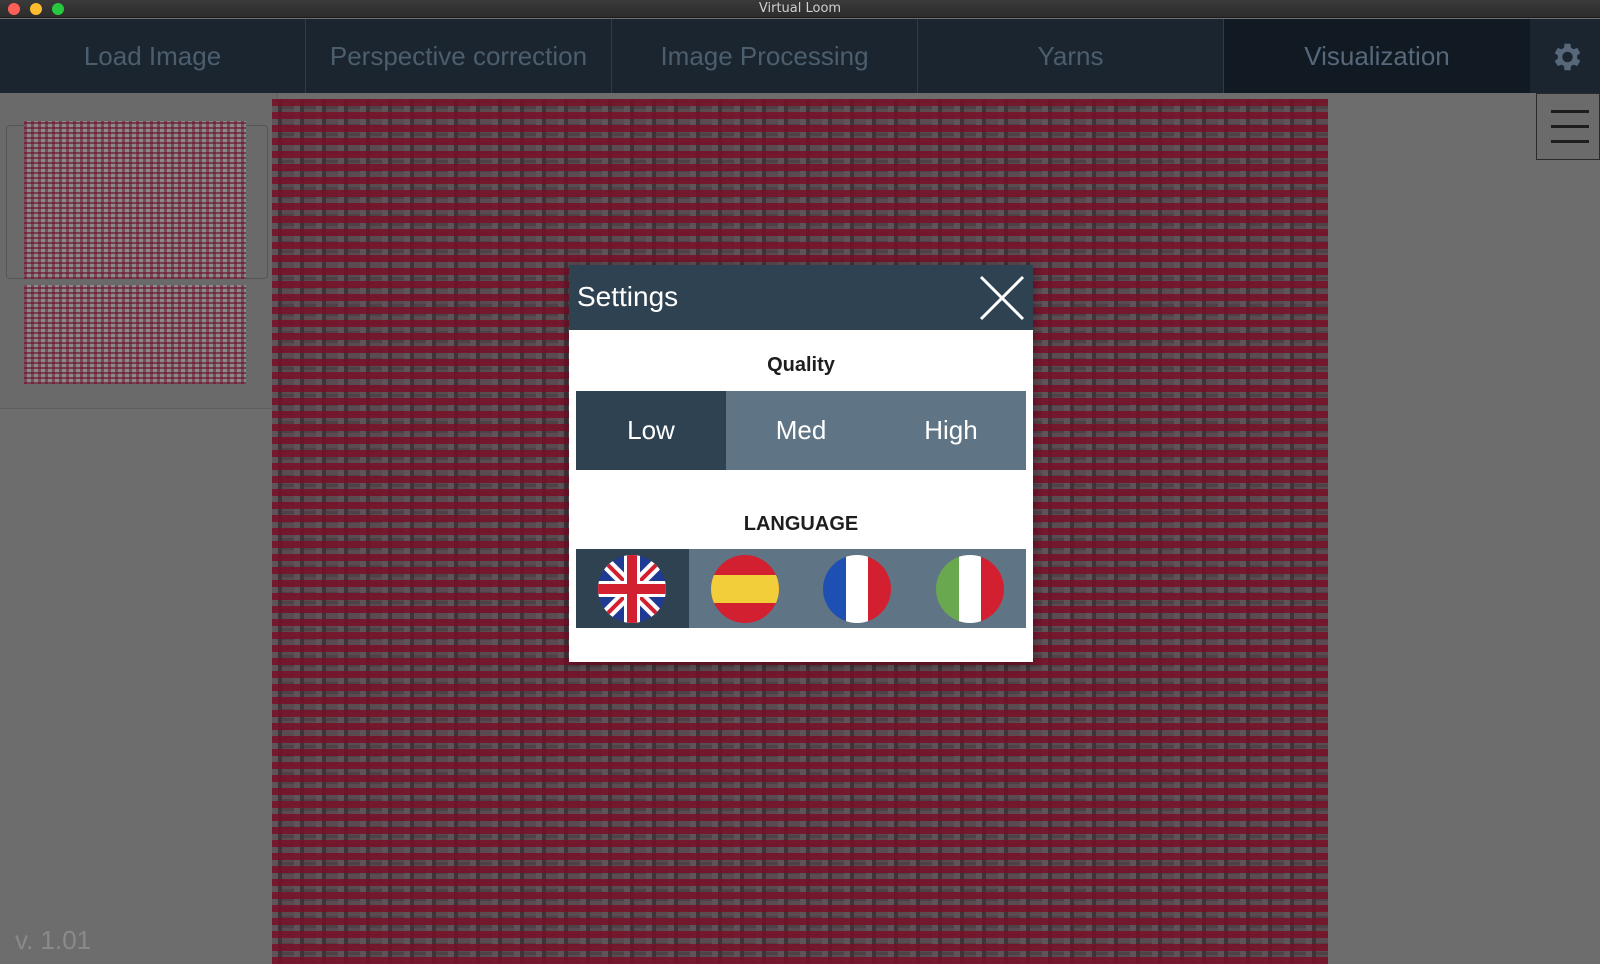 This screenshot has height=964, width=1600. I want to click on window-titlebar: Virtual Loom, so click(800, 9).